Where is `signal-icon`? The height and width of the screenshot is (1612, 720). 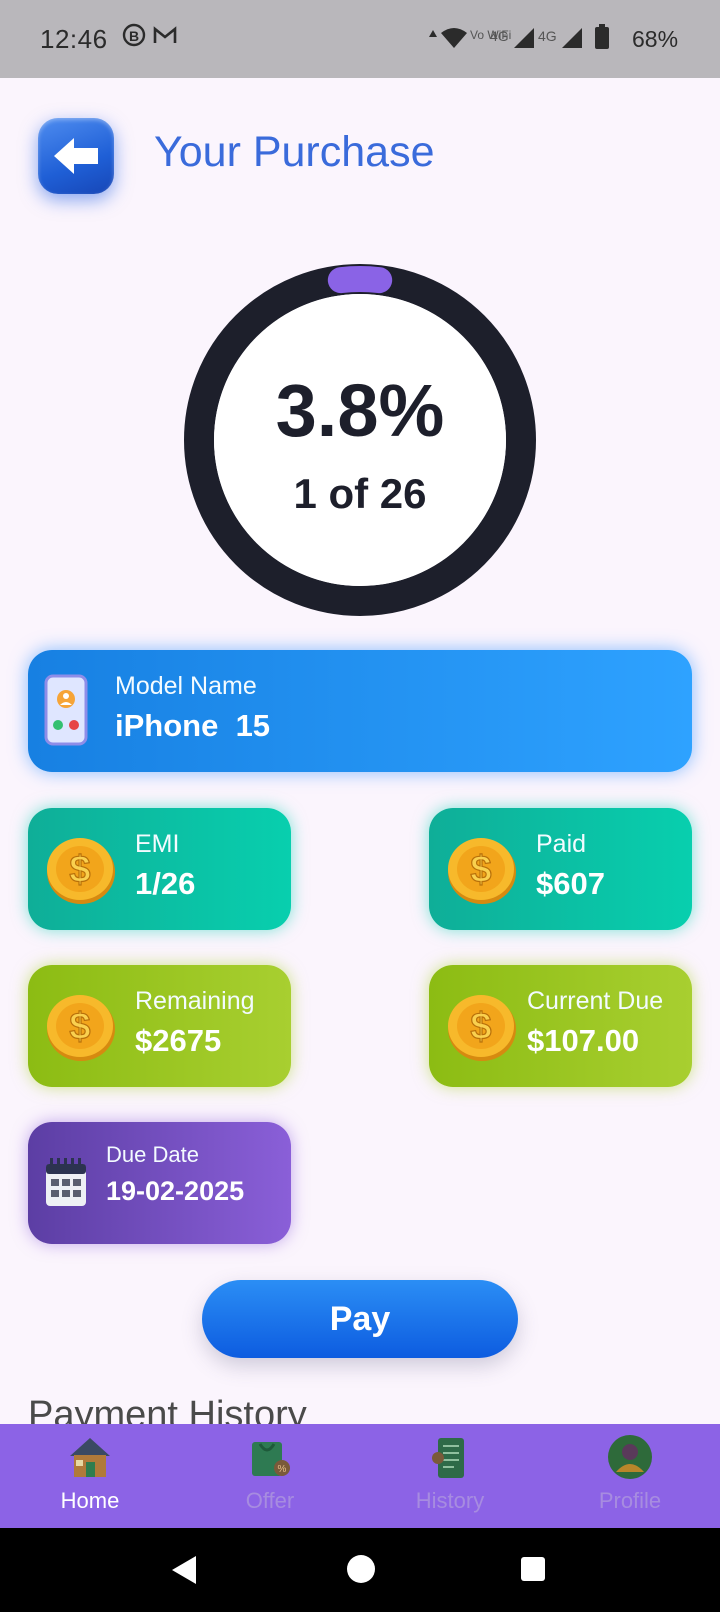 signal-icon is located at coordinates (524, 40).